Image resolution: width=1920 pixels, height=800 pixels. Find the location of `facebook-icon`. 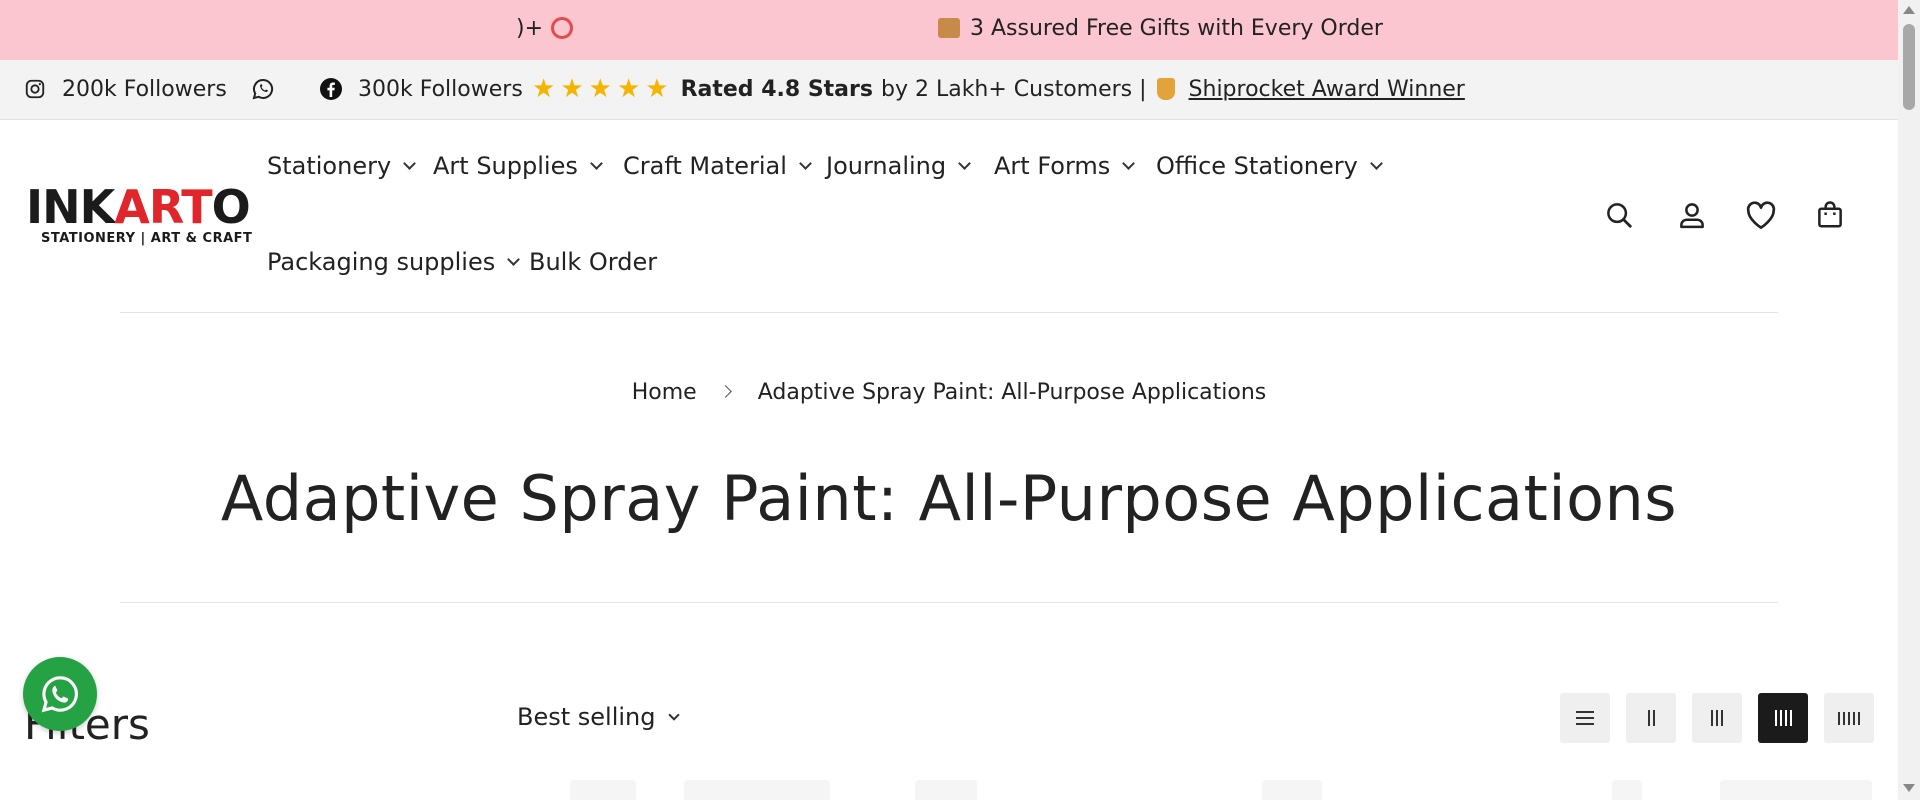

facebook-icon is located at coordinates (331, 89).